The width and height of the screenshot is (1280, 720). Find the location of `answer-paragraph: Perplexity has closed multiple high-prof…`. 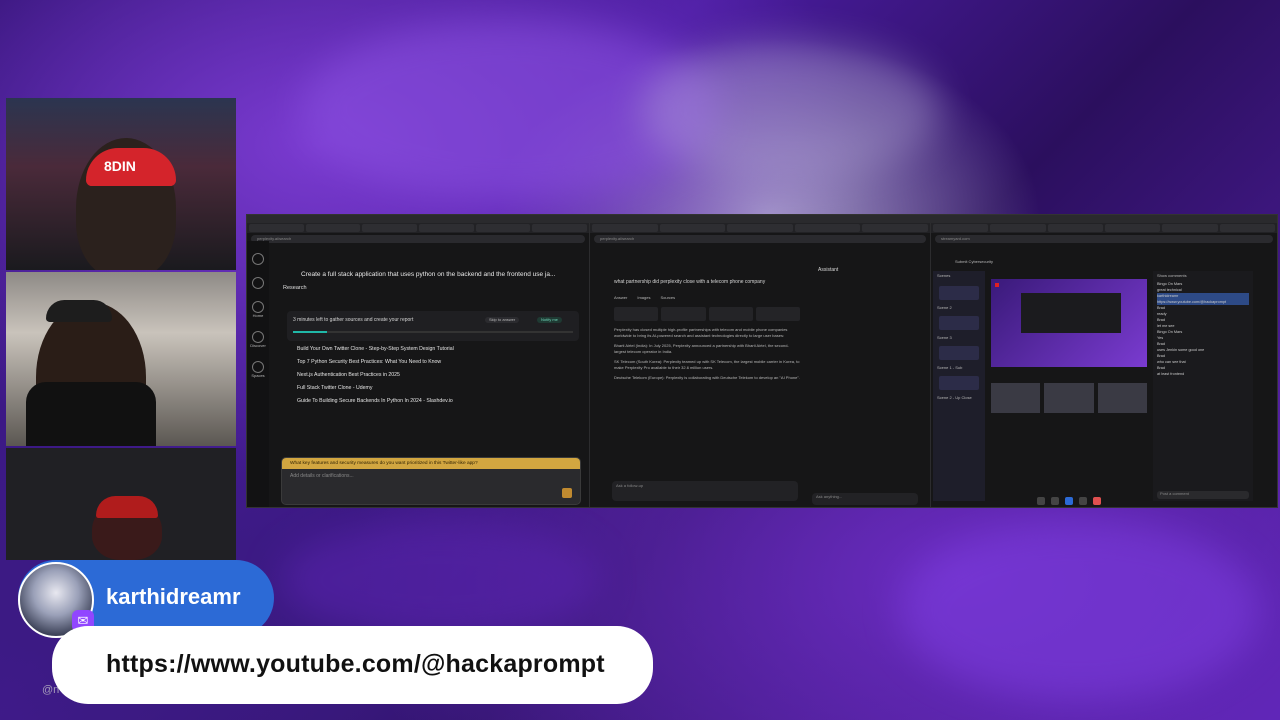

answer-paragraph: Perplexity has closed multiple high-prof… is located at coordinates (701, 332).